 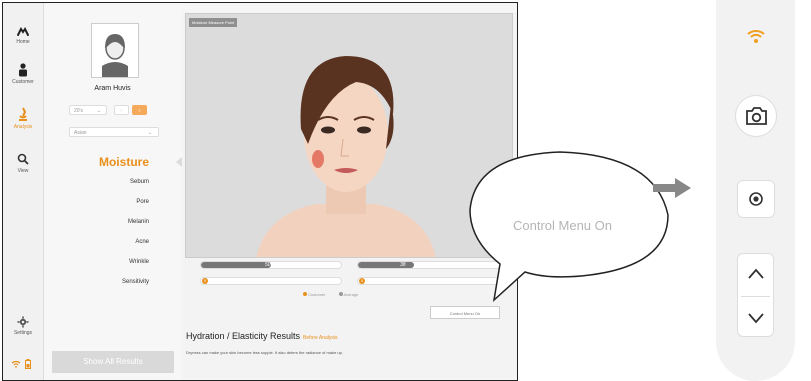 I want to click on camera-icon, so click(x=756, y=116).